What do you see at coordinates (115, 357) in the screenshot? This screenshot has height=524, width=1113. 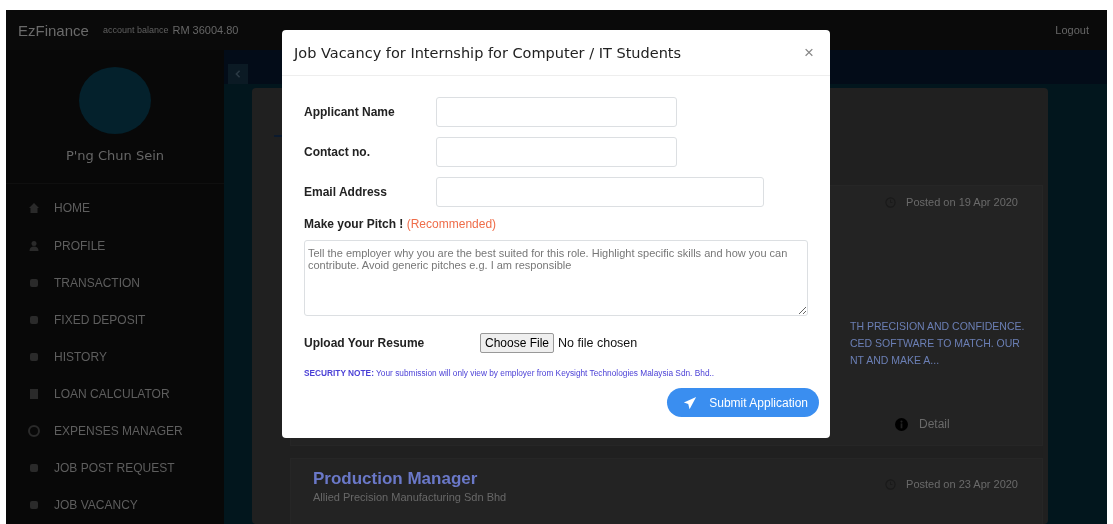 I see `sidebar-item: HISTORY` at bounding box center [115, 357].